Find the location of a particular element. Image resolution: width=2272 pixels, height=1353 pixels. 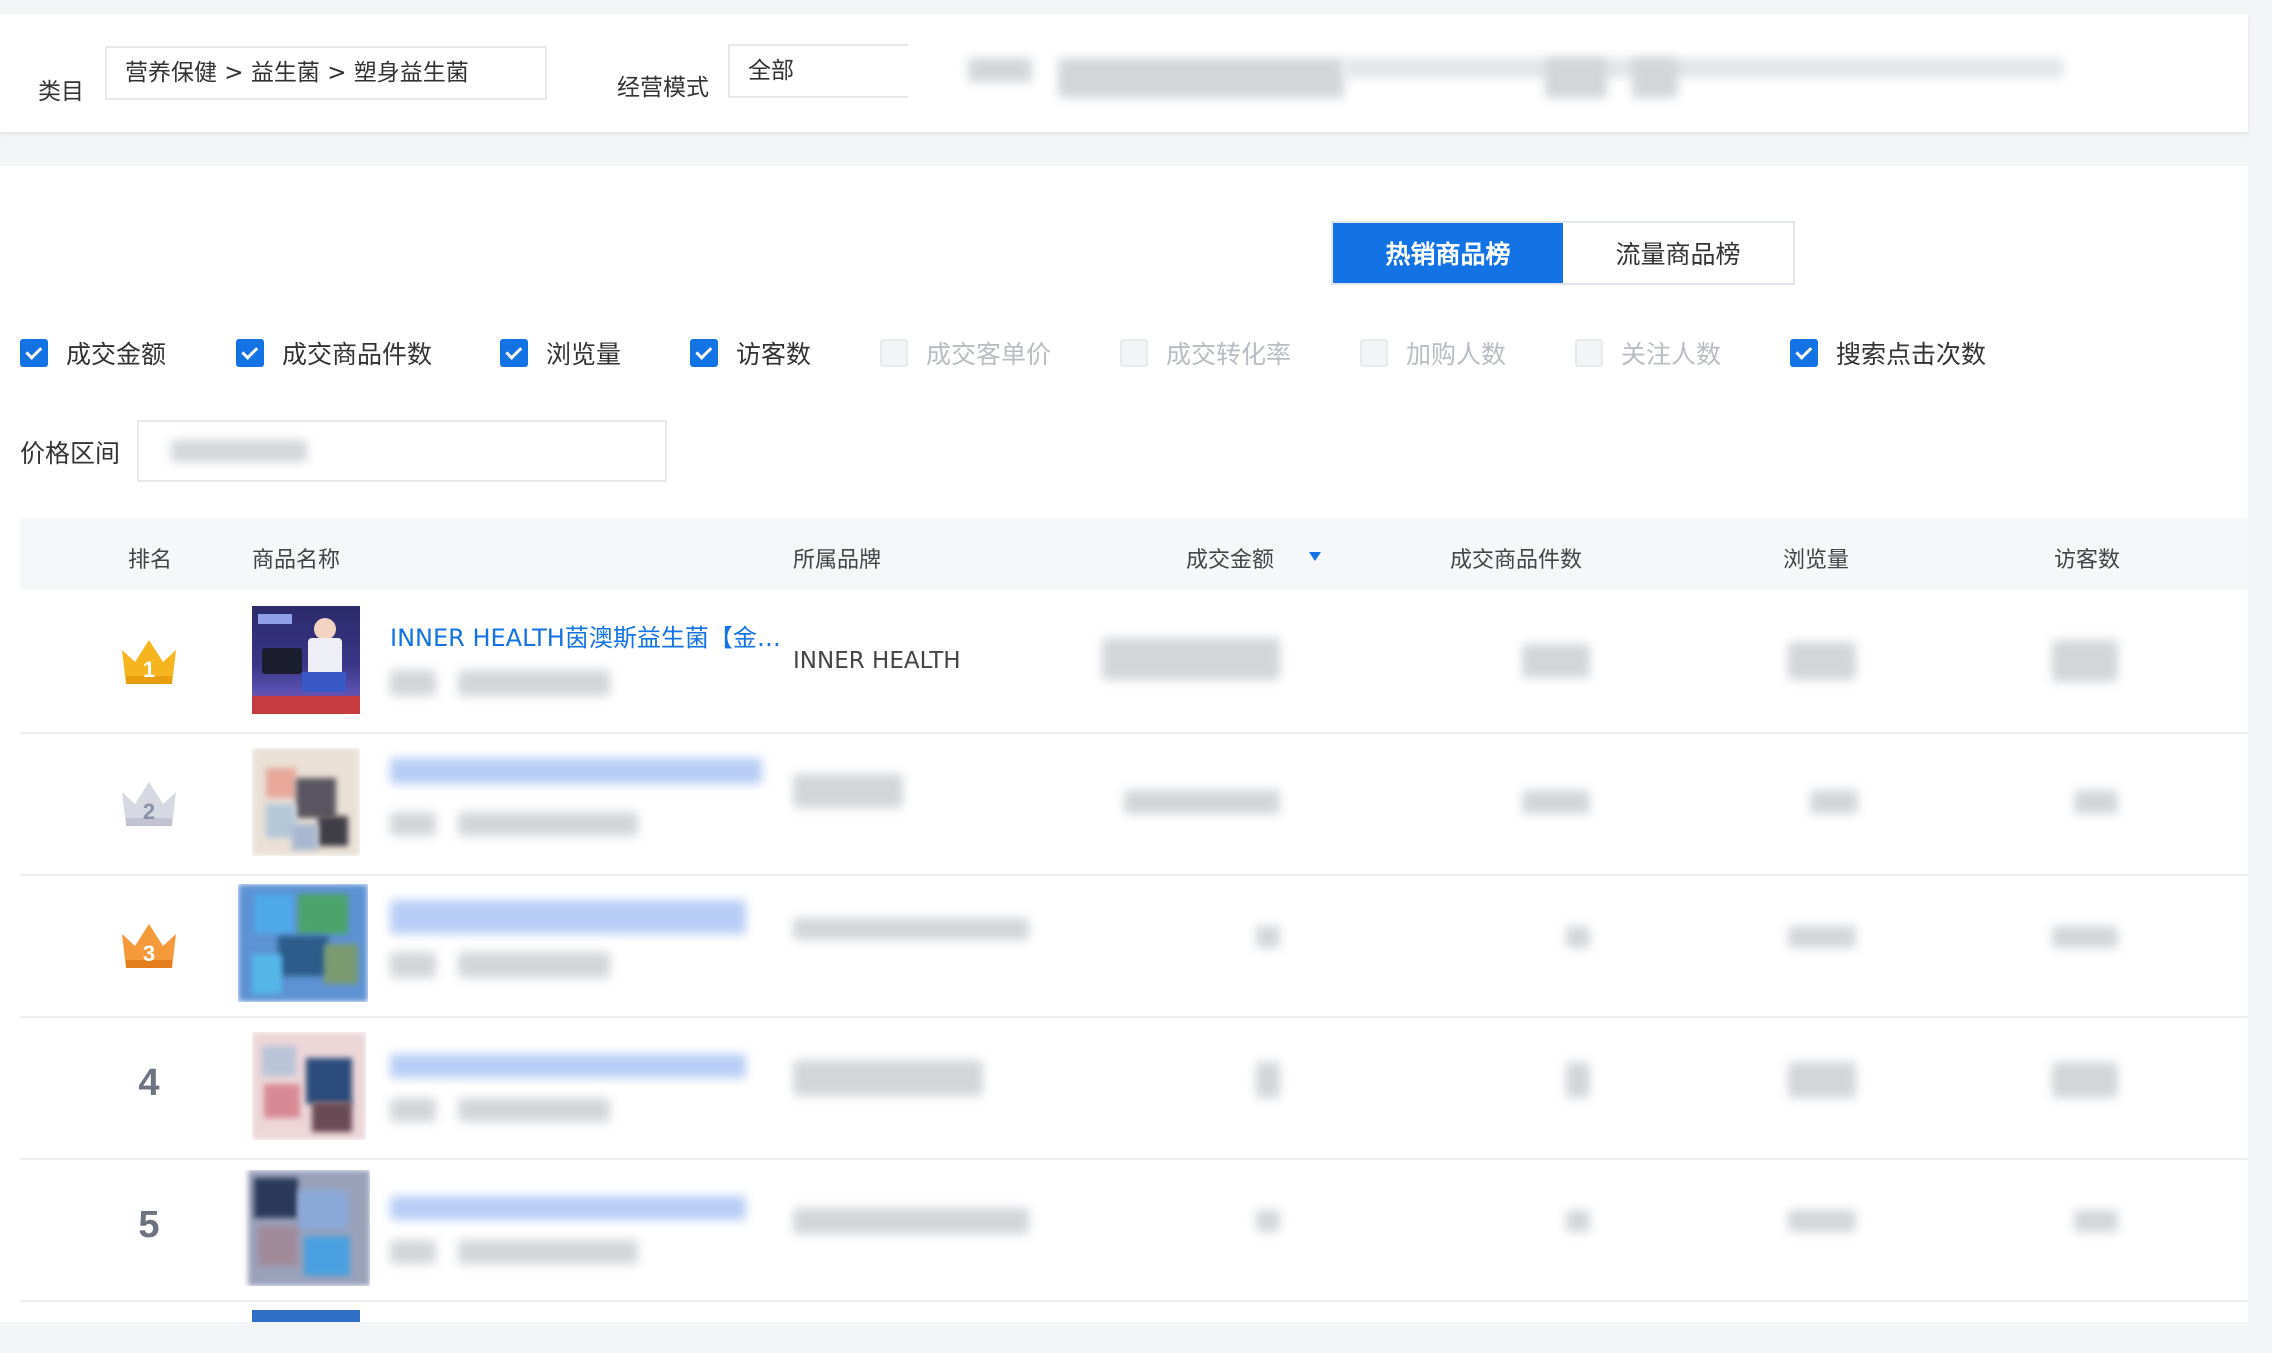

col-pageviews: 浏览量 is located at coordinates (1816, 558).